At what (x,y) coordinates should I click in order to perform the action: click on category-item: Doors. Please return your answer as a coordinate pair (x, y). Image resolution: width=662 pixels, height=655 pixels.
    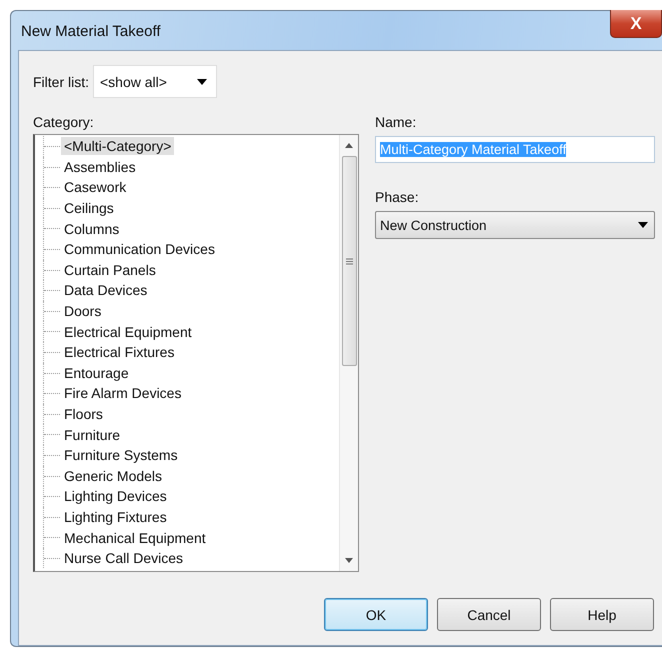
    Looking at the image, I should click on (82, 311).